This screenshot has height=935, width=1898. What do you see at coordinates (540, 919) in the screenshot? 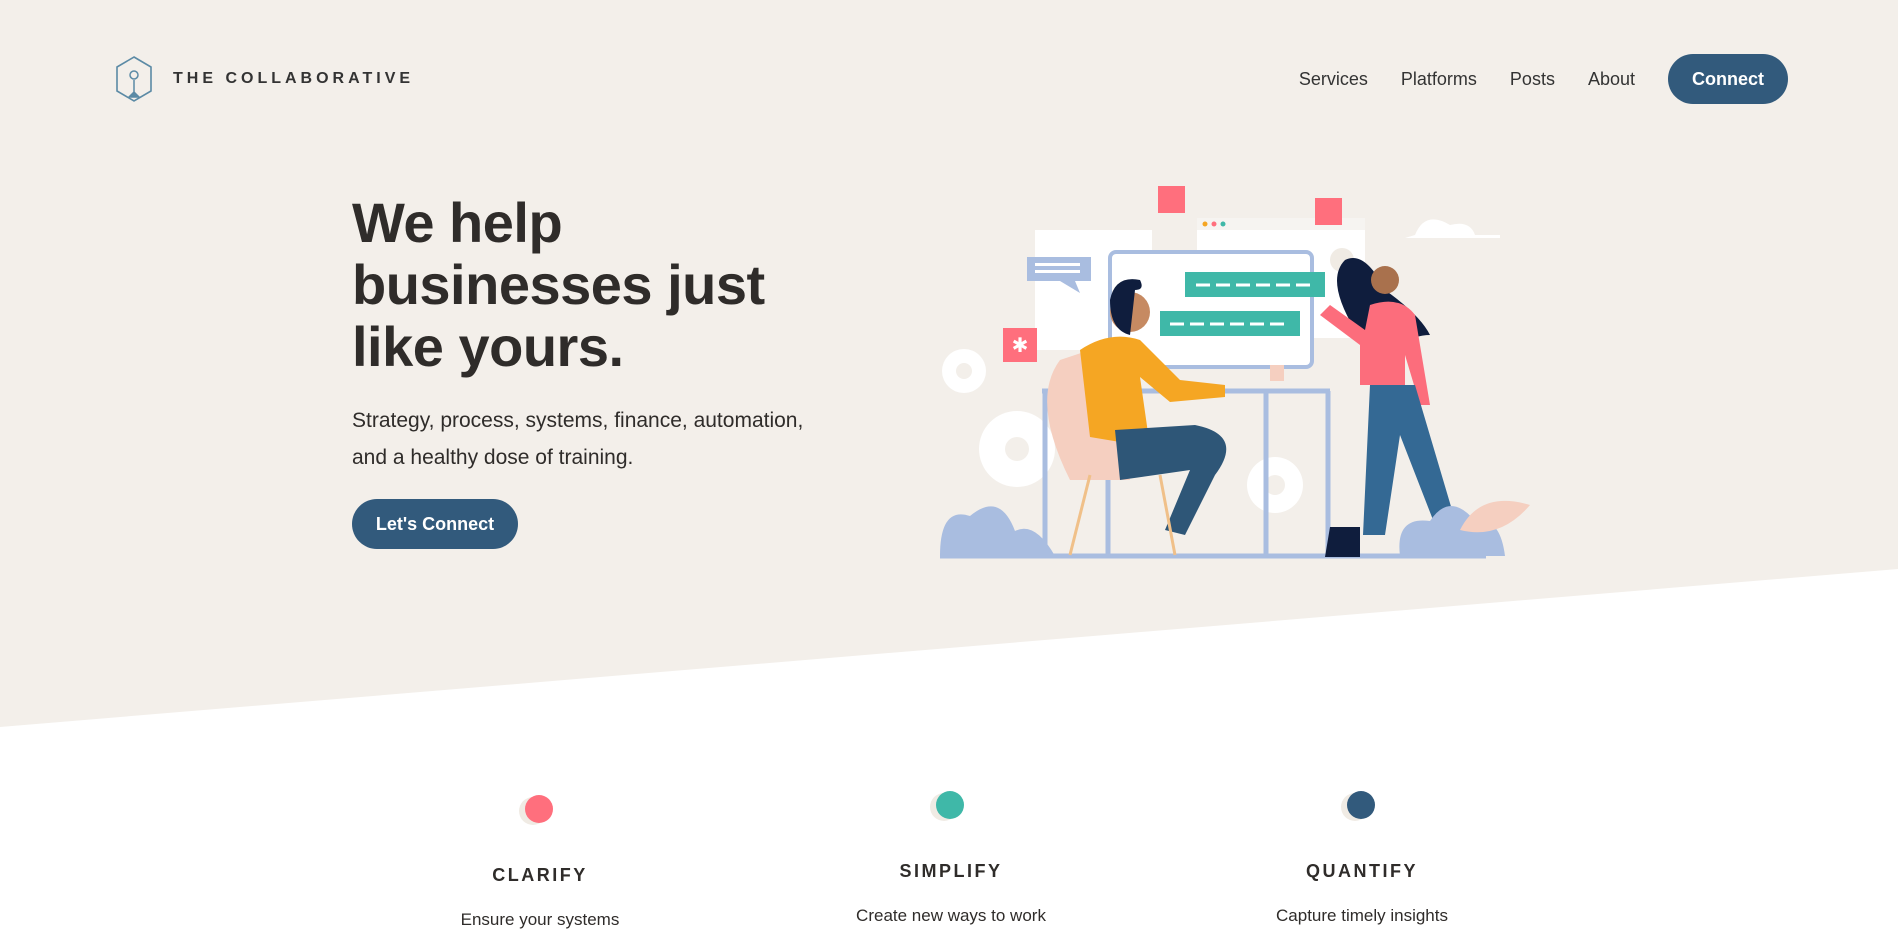
I see `feature-text: Ensure your systems` at bounding box center [540, 919].